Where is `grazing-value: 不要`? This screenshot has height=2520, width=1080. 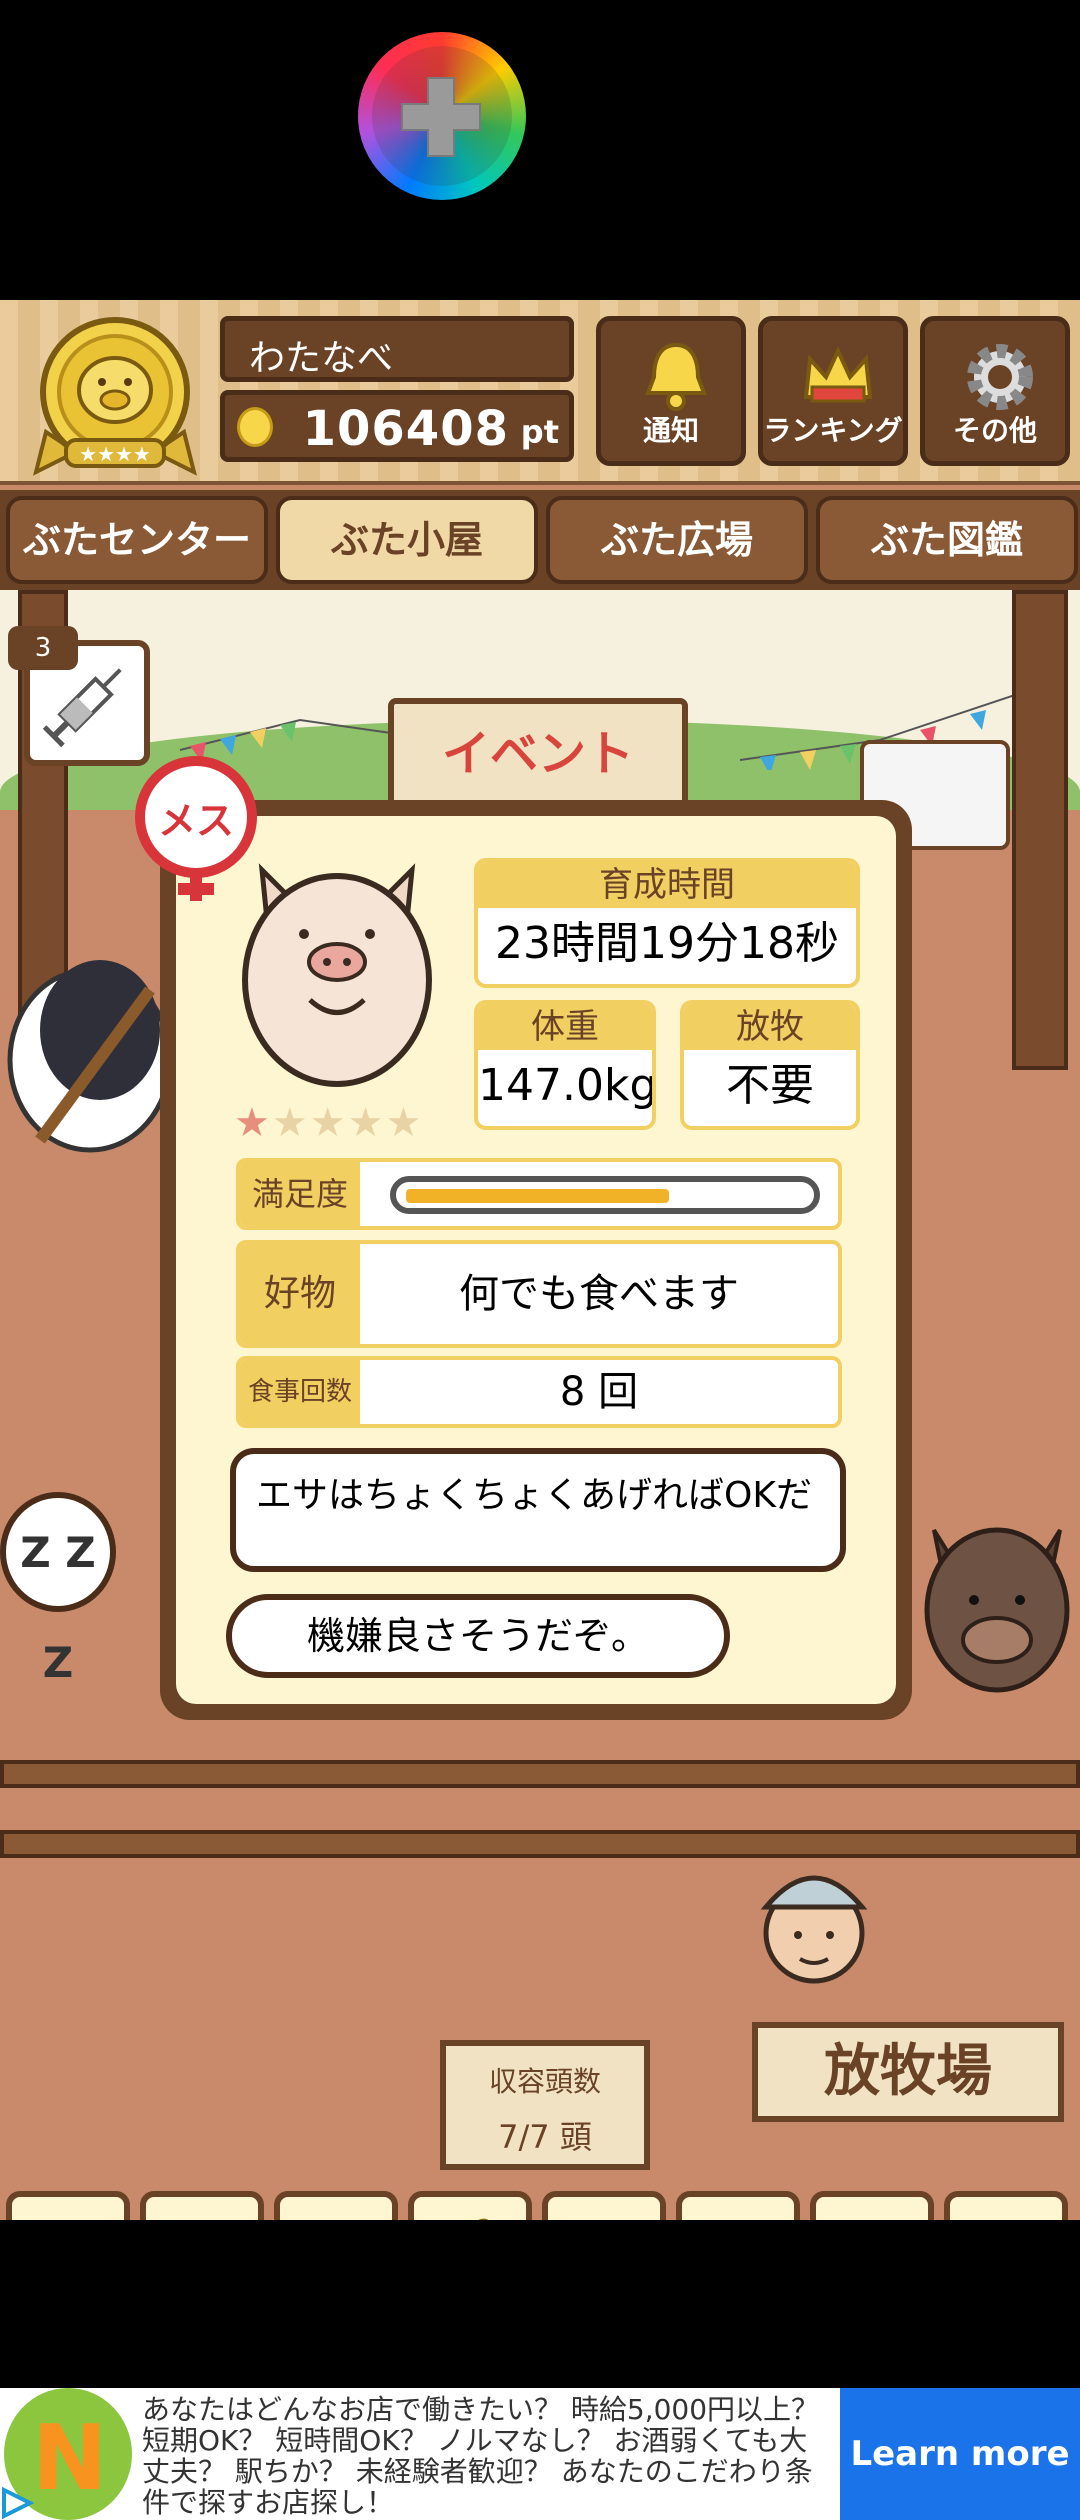
grazing-value: 不要 is located at coordinates (770, 1085).